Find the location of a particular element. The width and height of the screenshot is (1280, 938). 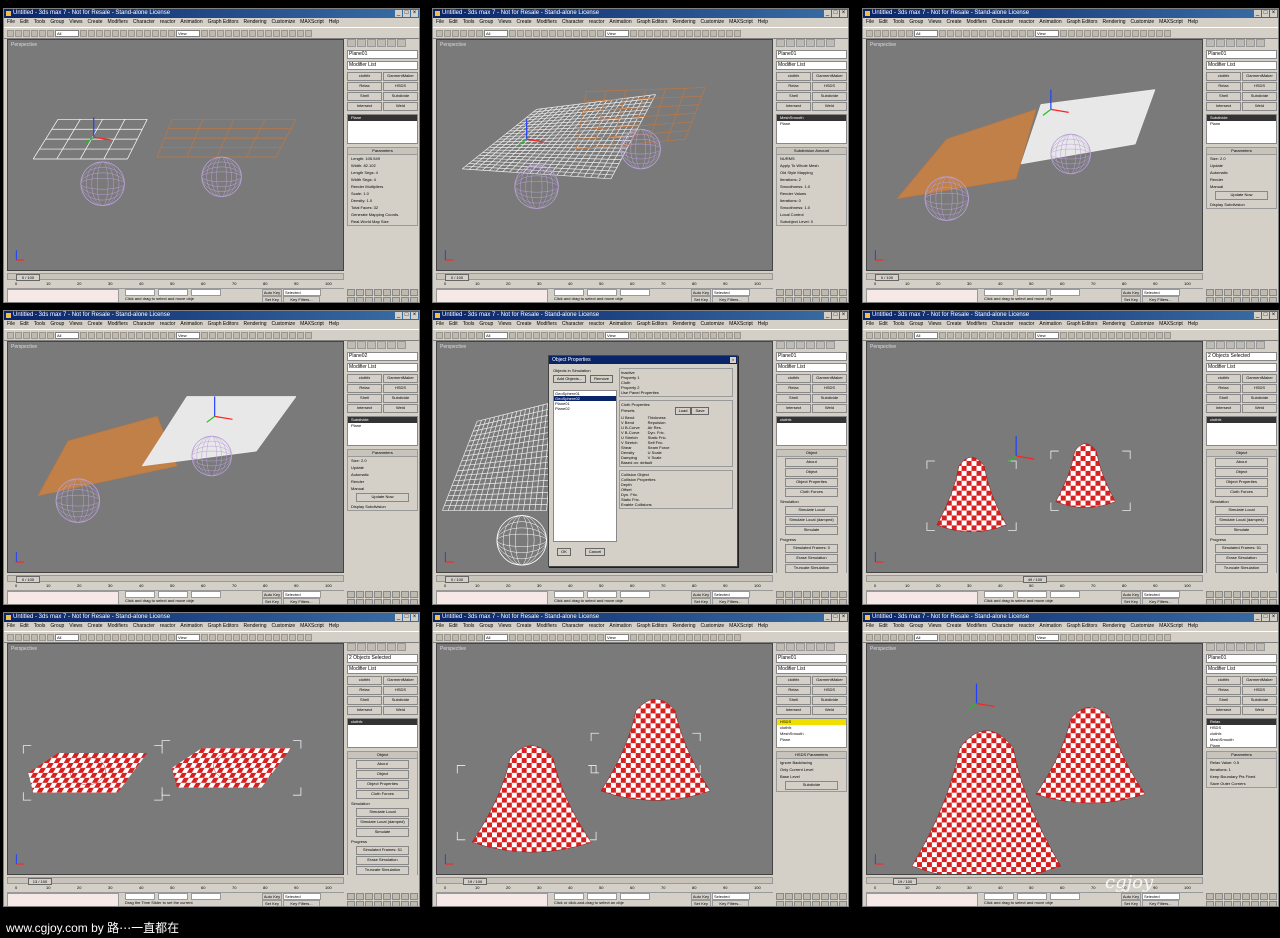

modifier-stack: MeshSmooth Plane is located at coordinates (811, 129).